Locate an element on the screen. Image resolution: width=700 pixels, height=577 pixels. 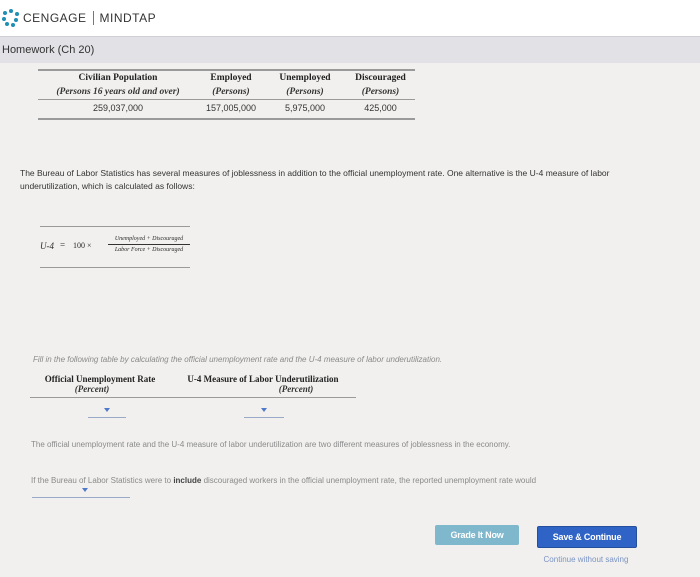
formula-numerator: Unemployed + Discouraged is located at coordinates (149, 239).